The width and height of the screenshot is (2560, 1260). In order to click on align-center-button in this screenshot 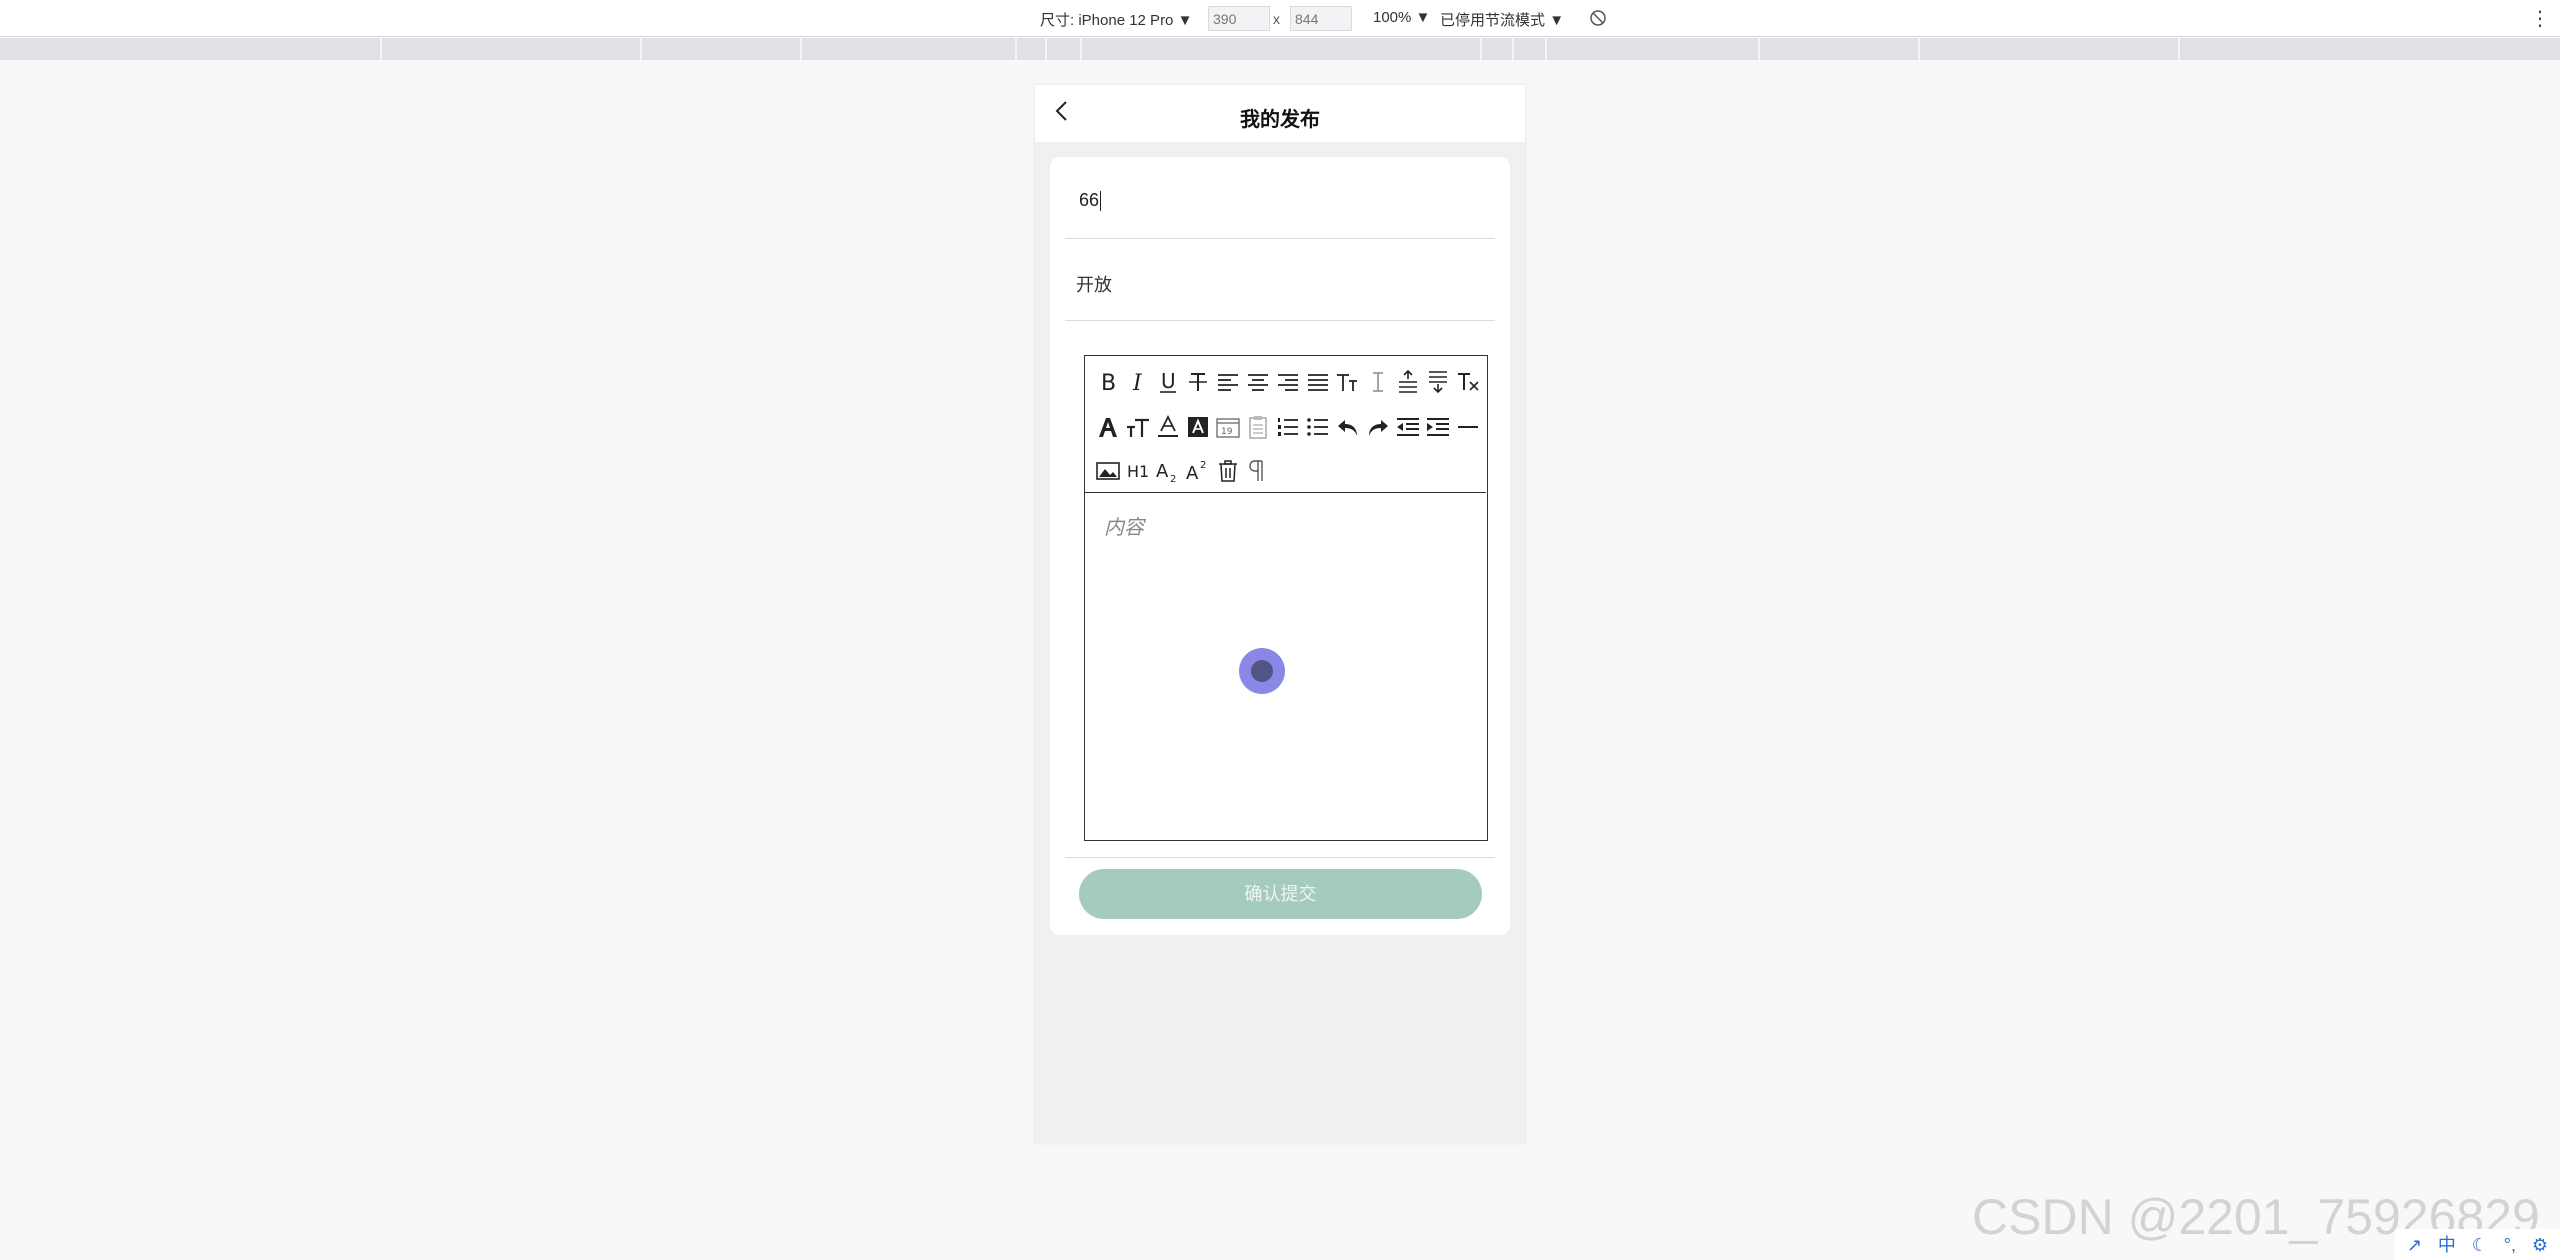, I will do `click(1258, 382)`.